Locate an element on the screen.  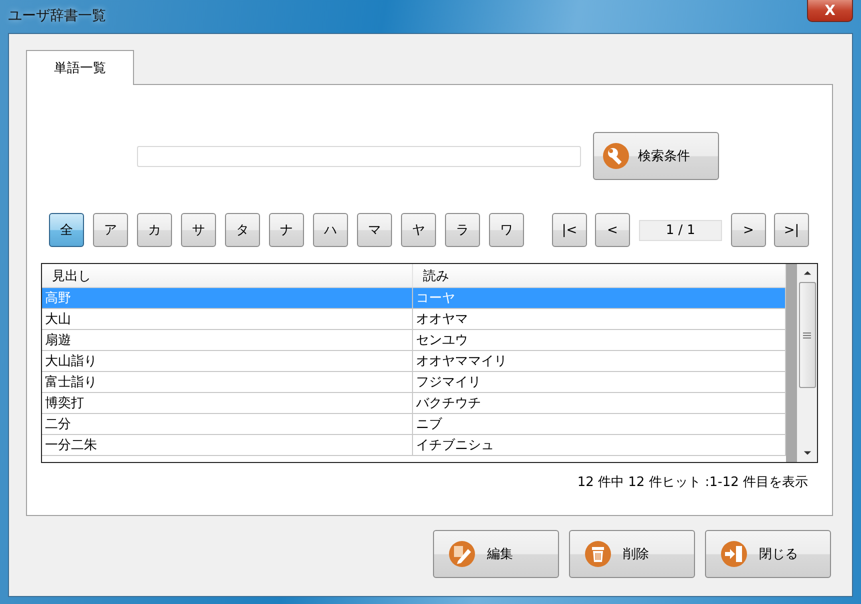
next-page-button: > is located at coordinates (748, 230).